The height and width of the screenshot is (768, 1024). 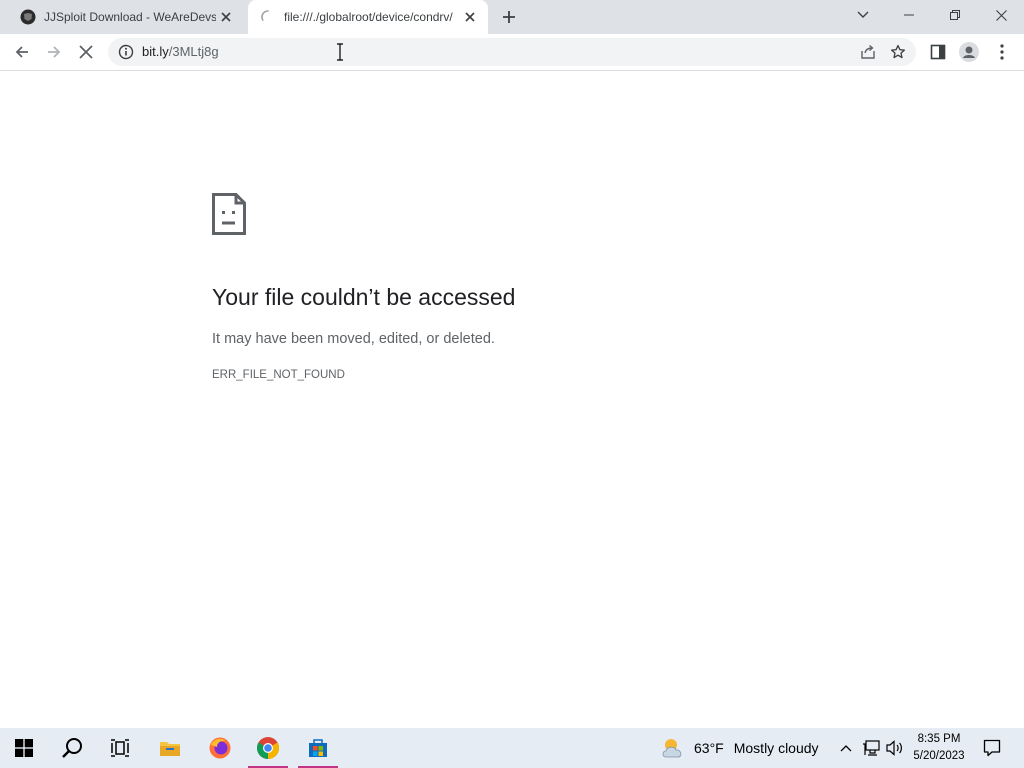 What do you see at coordinates (939, 748) in the screenshot?
I see `taskbar-clock: 8:35 PM 5/20/2023` at bounding box center [939, 748].